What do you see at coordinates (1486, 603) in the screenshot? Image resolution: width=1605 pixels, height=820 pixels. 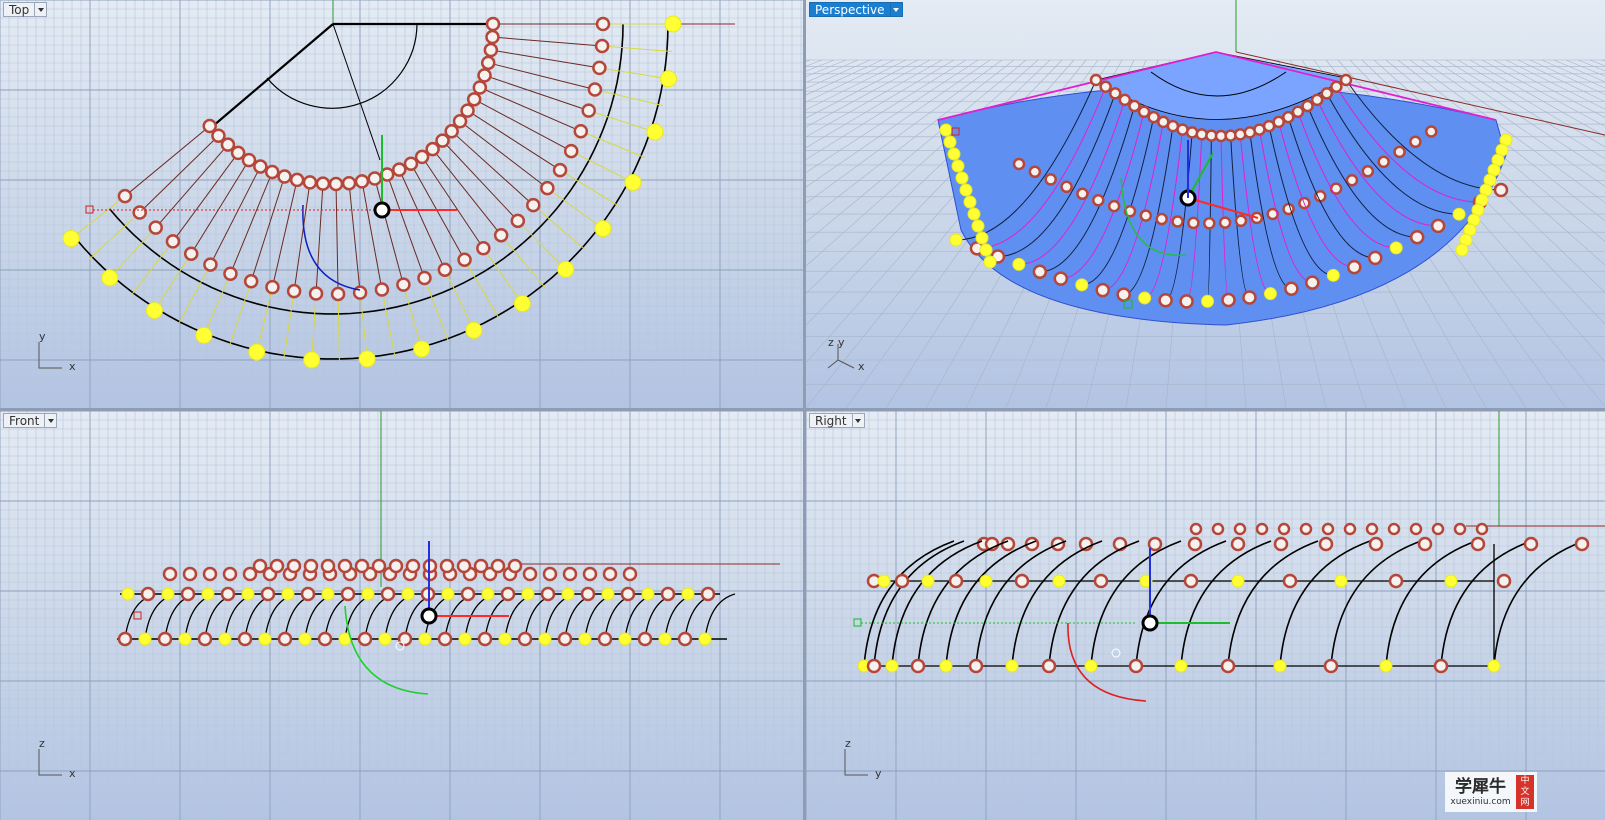 I see `profile-curve` at bounding box center [1486, 603].